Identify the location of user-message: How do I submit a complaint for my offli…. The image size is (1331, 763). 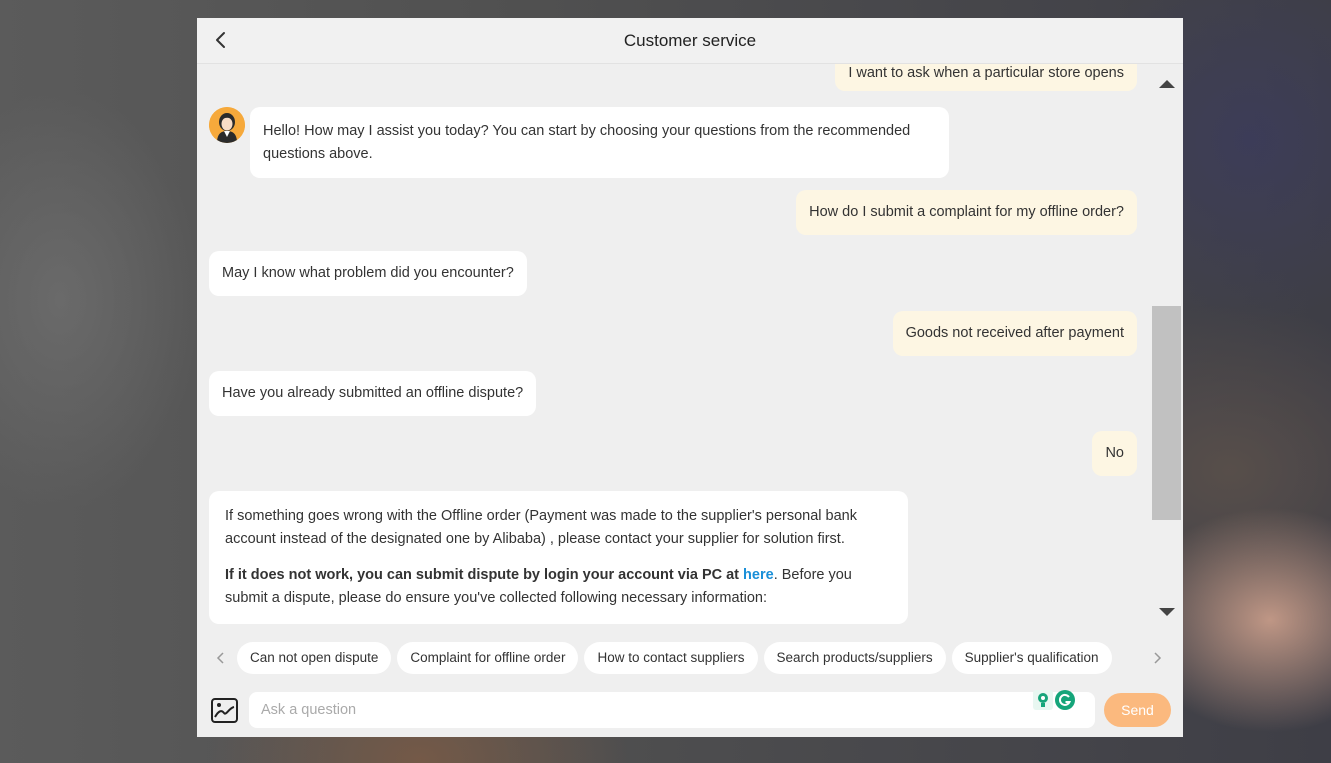
(966, 212).